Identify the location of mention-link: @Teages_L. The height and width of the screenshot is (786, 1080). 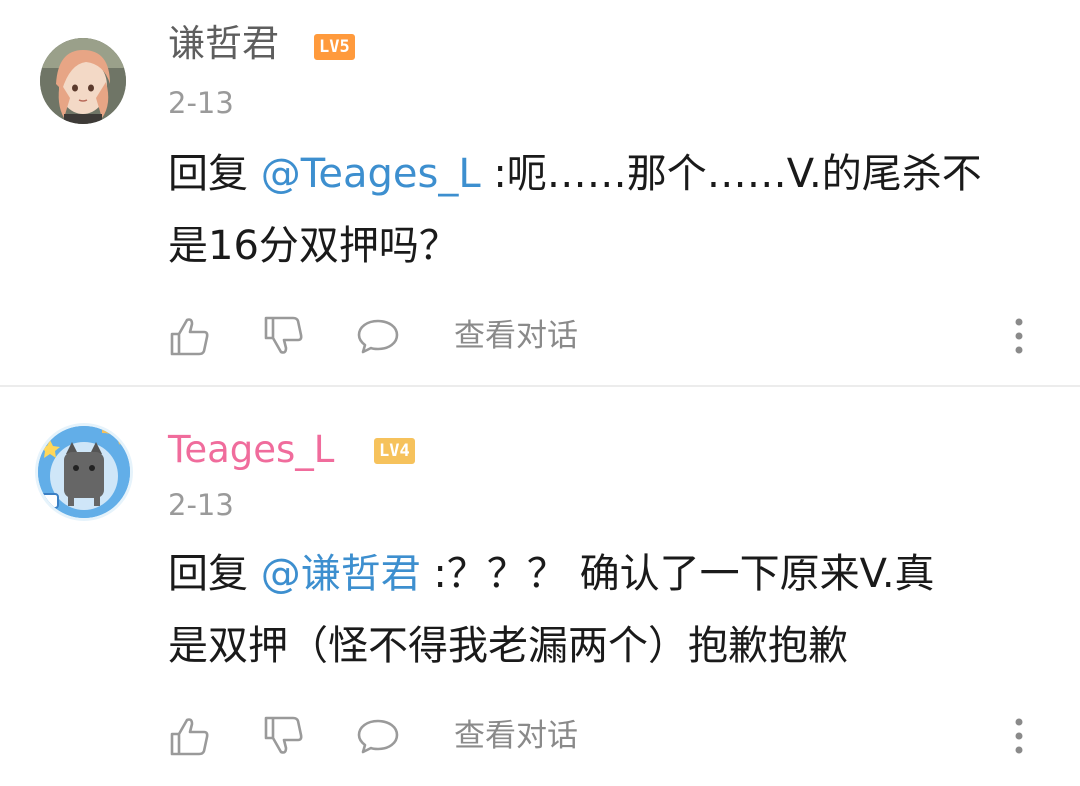
(371, 174).